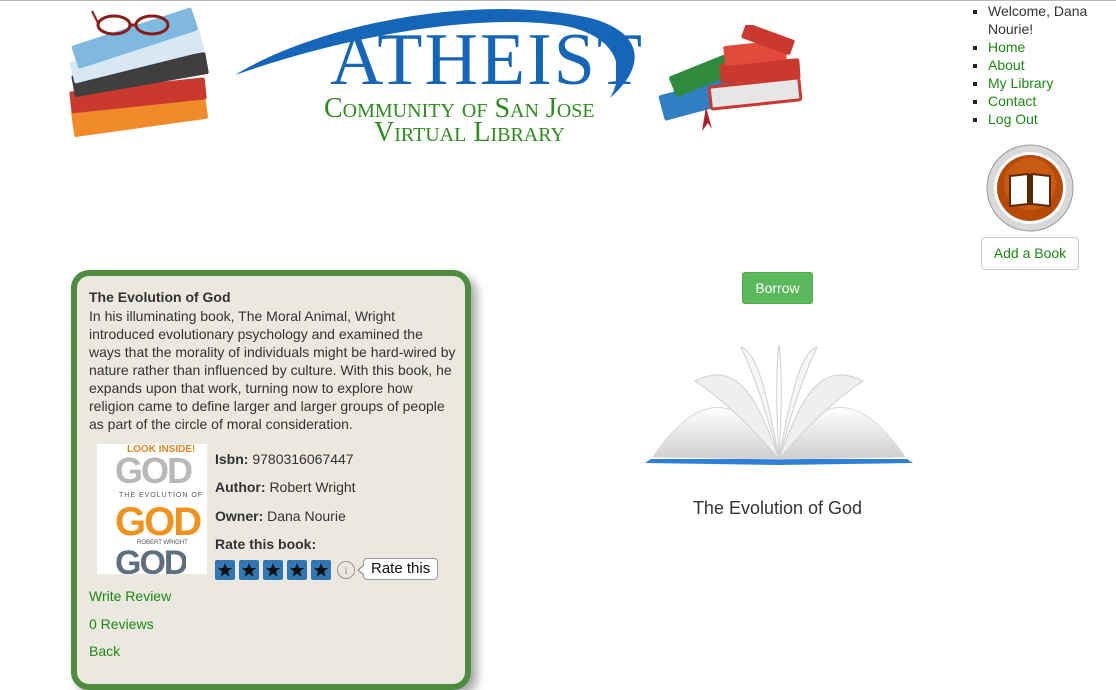 Image resolution: width=1116 pixels, height=690 pixels. What do you see at coordinates (321, 570) in the screenshot?
I see `star-5-icon` at bounding box center [321, 570].